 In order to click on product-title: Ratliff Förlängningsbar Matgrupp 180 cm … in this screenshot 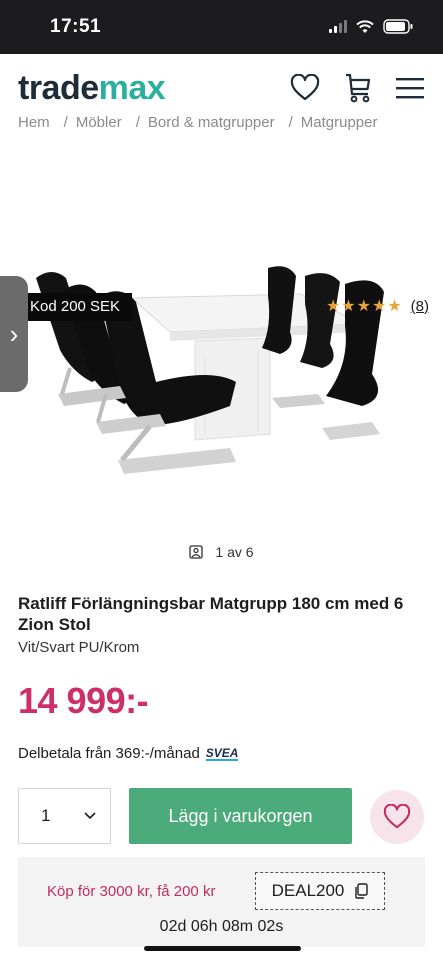, I will do `click(211, 614)`.